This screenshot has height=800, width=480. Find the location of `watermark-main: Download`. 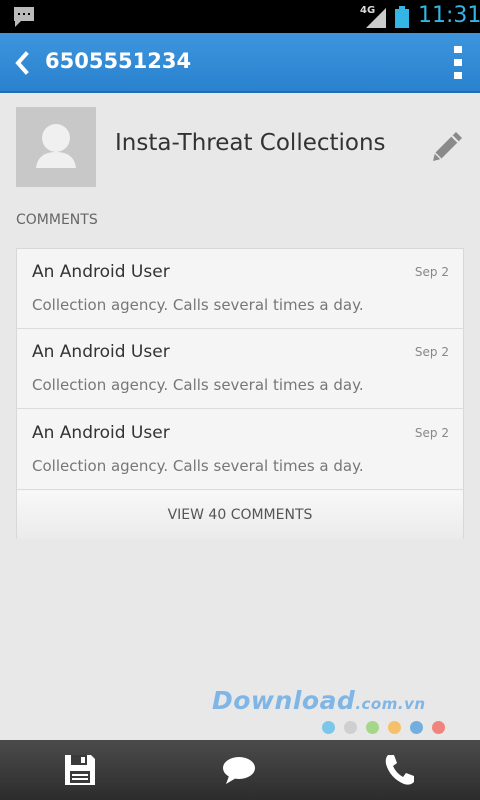

watermark-main: Download is located at coordinates (284, 700).